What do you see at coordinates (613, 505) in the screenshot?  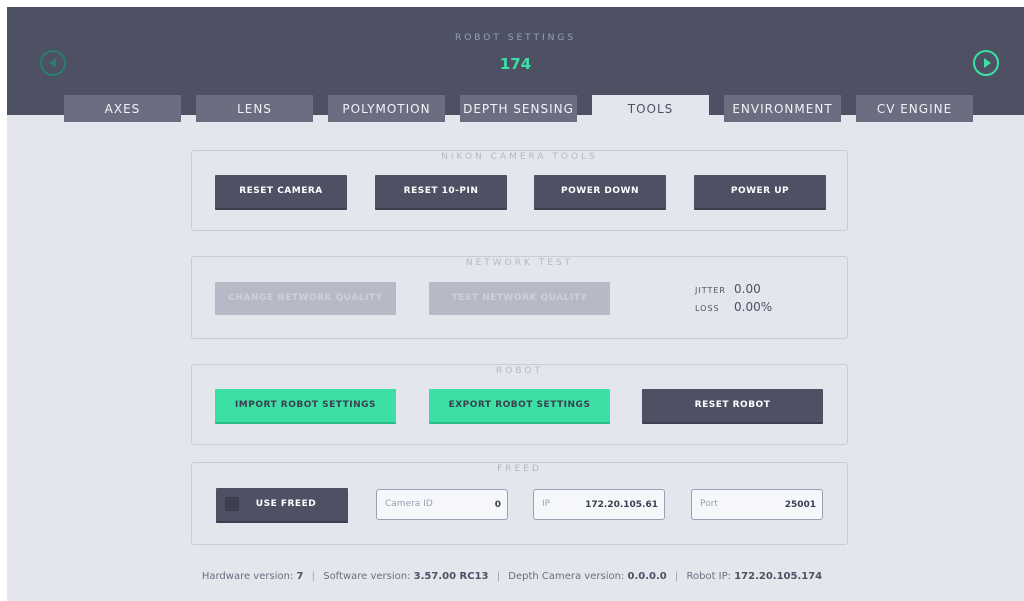 I see `ip-input` at bounding box center [613, 505].